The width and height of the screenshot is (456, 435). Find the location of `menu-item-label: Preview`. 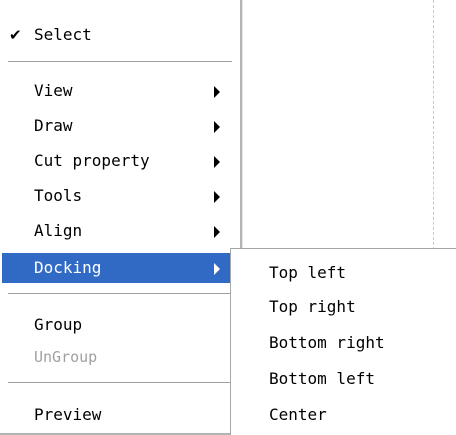

menu-item-label: Preview is located at coordinates (68, 414).